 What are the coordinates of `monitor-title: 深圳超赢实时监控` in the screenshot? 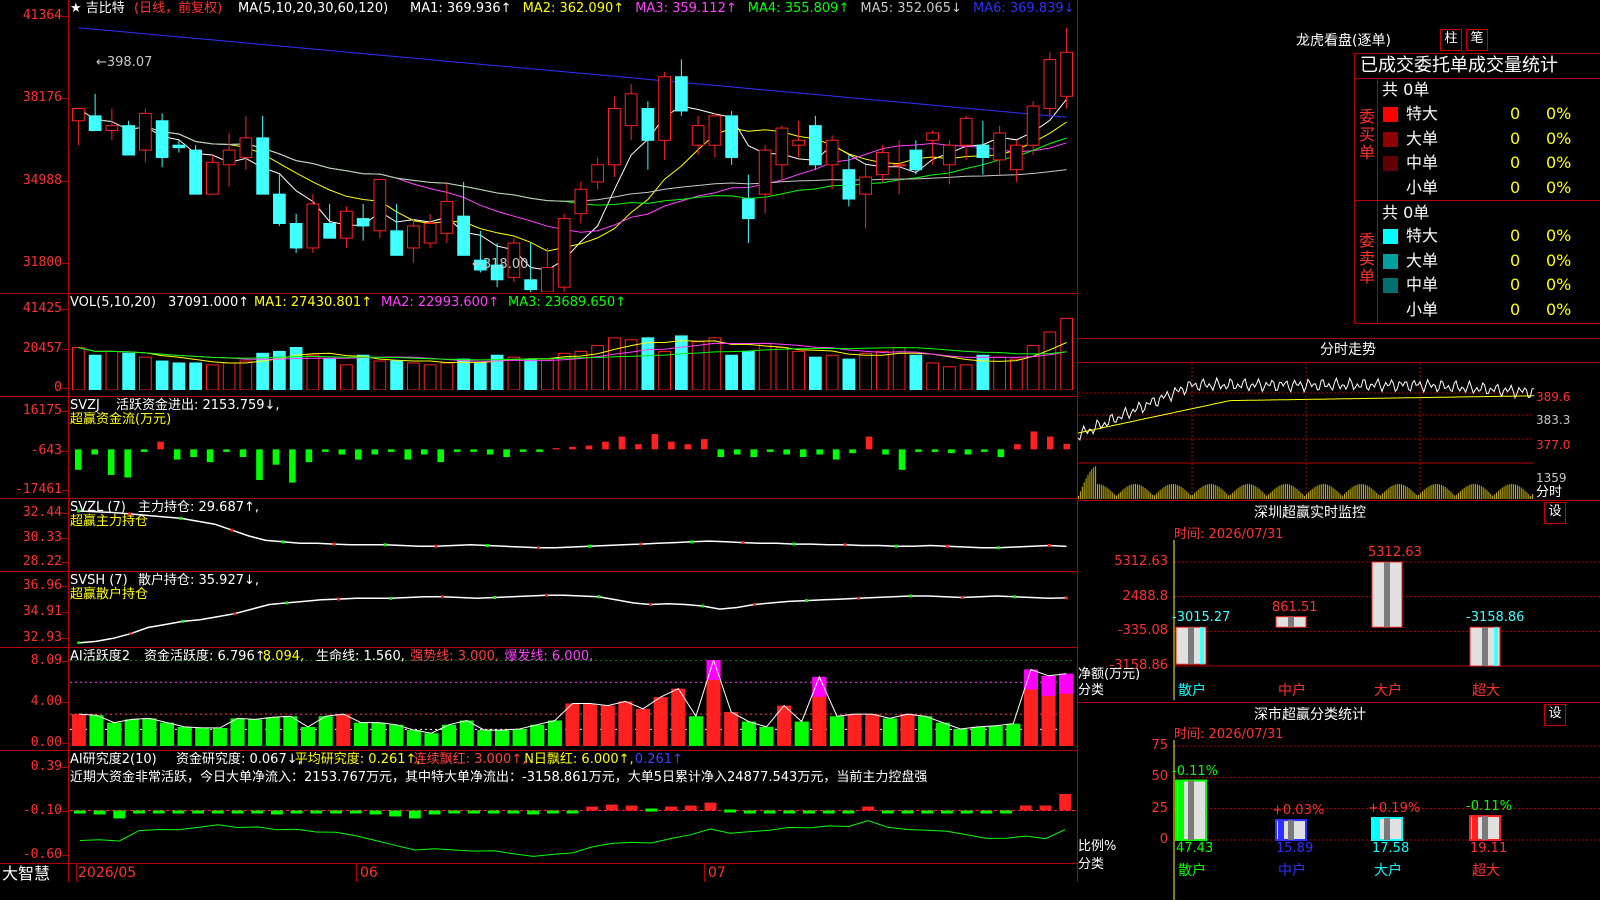 It's located at (1310, 513).